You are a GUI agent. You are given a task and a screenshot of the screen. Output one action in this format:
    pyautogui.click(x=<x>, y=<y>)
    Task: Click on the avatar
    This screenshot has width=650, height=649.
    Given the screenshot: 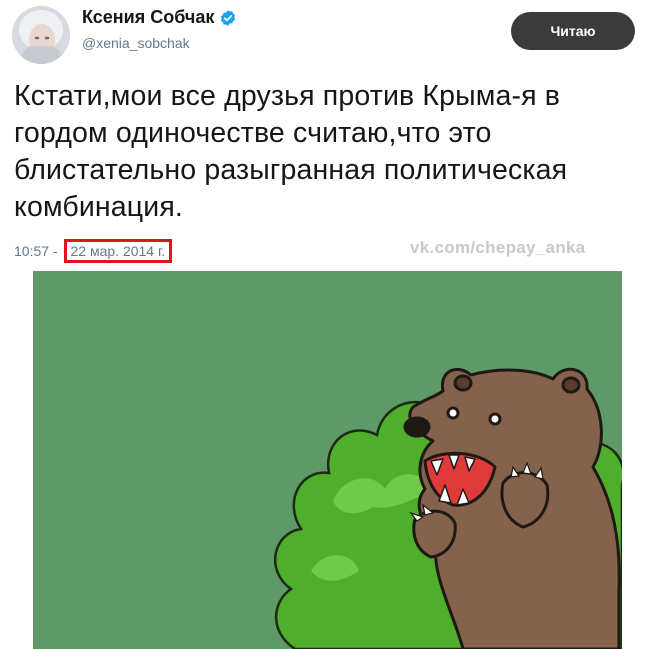 What is the action you would take?
    pyautogui.click(x=41, y=35)
    